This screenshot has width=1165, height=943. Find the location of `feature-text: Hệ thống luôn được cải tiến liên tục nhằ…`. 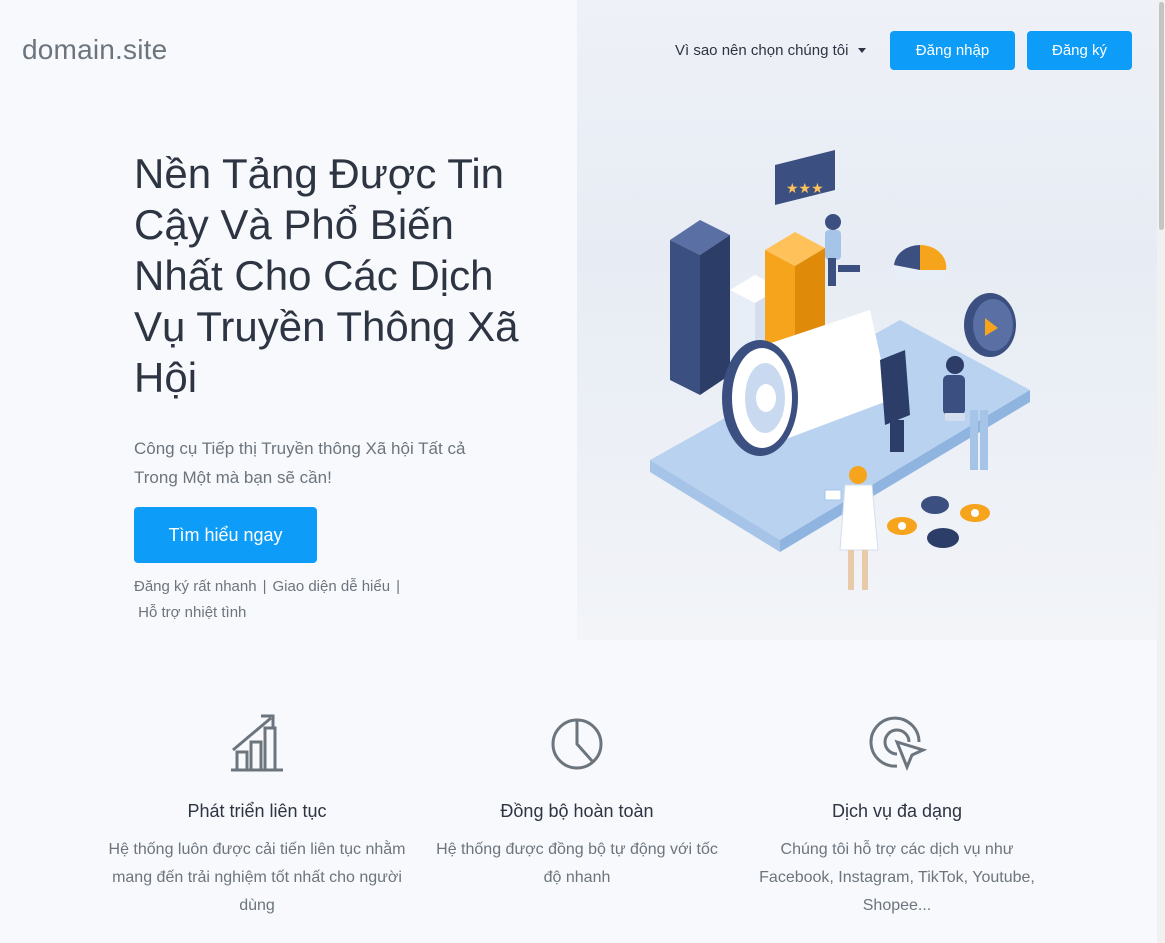

feature-text: Hệ thống luôn được cải tiến liên tục nhằ… is located at coordinates (257, 877).